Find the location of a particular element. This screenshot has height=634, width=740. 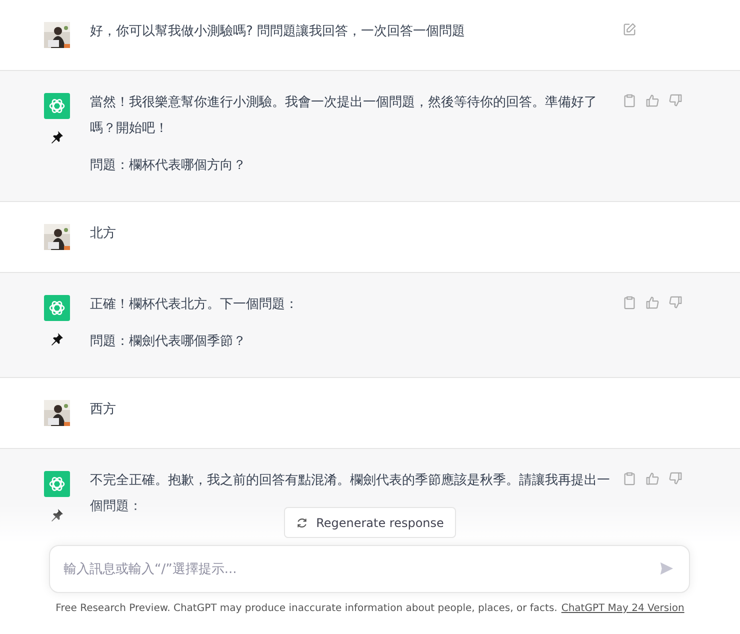

disclaimer-text: Free Research Preview. ChatGPT may produce inaccurate information about people, places, or facts. is located at coordinates (307, 608).